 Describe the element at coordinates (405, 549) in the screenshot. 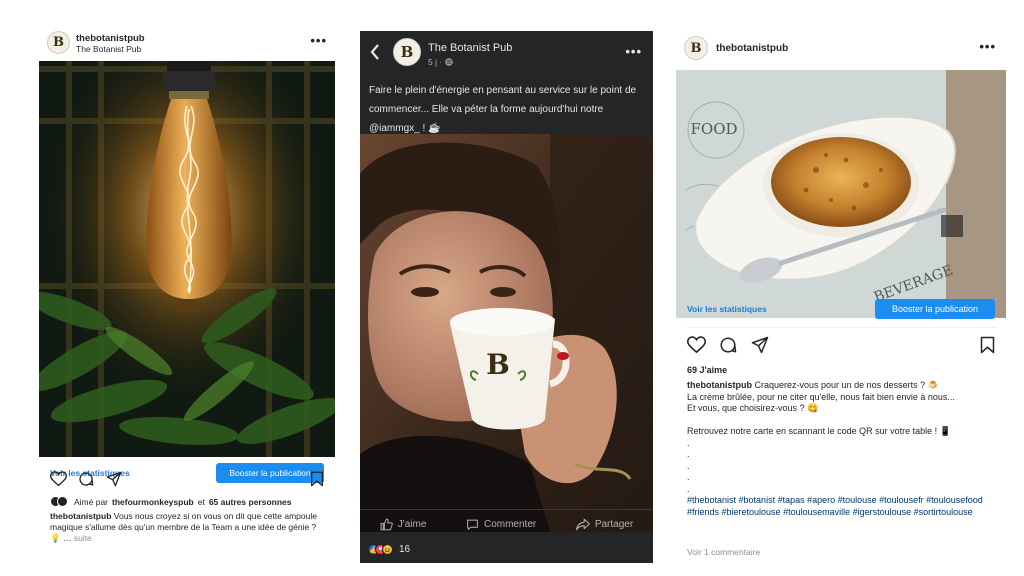

I see `reaction-count: 16` at that location.